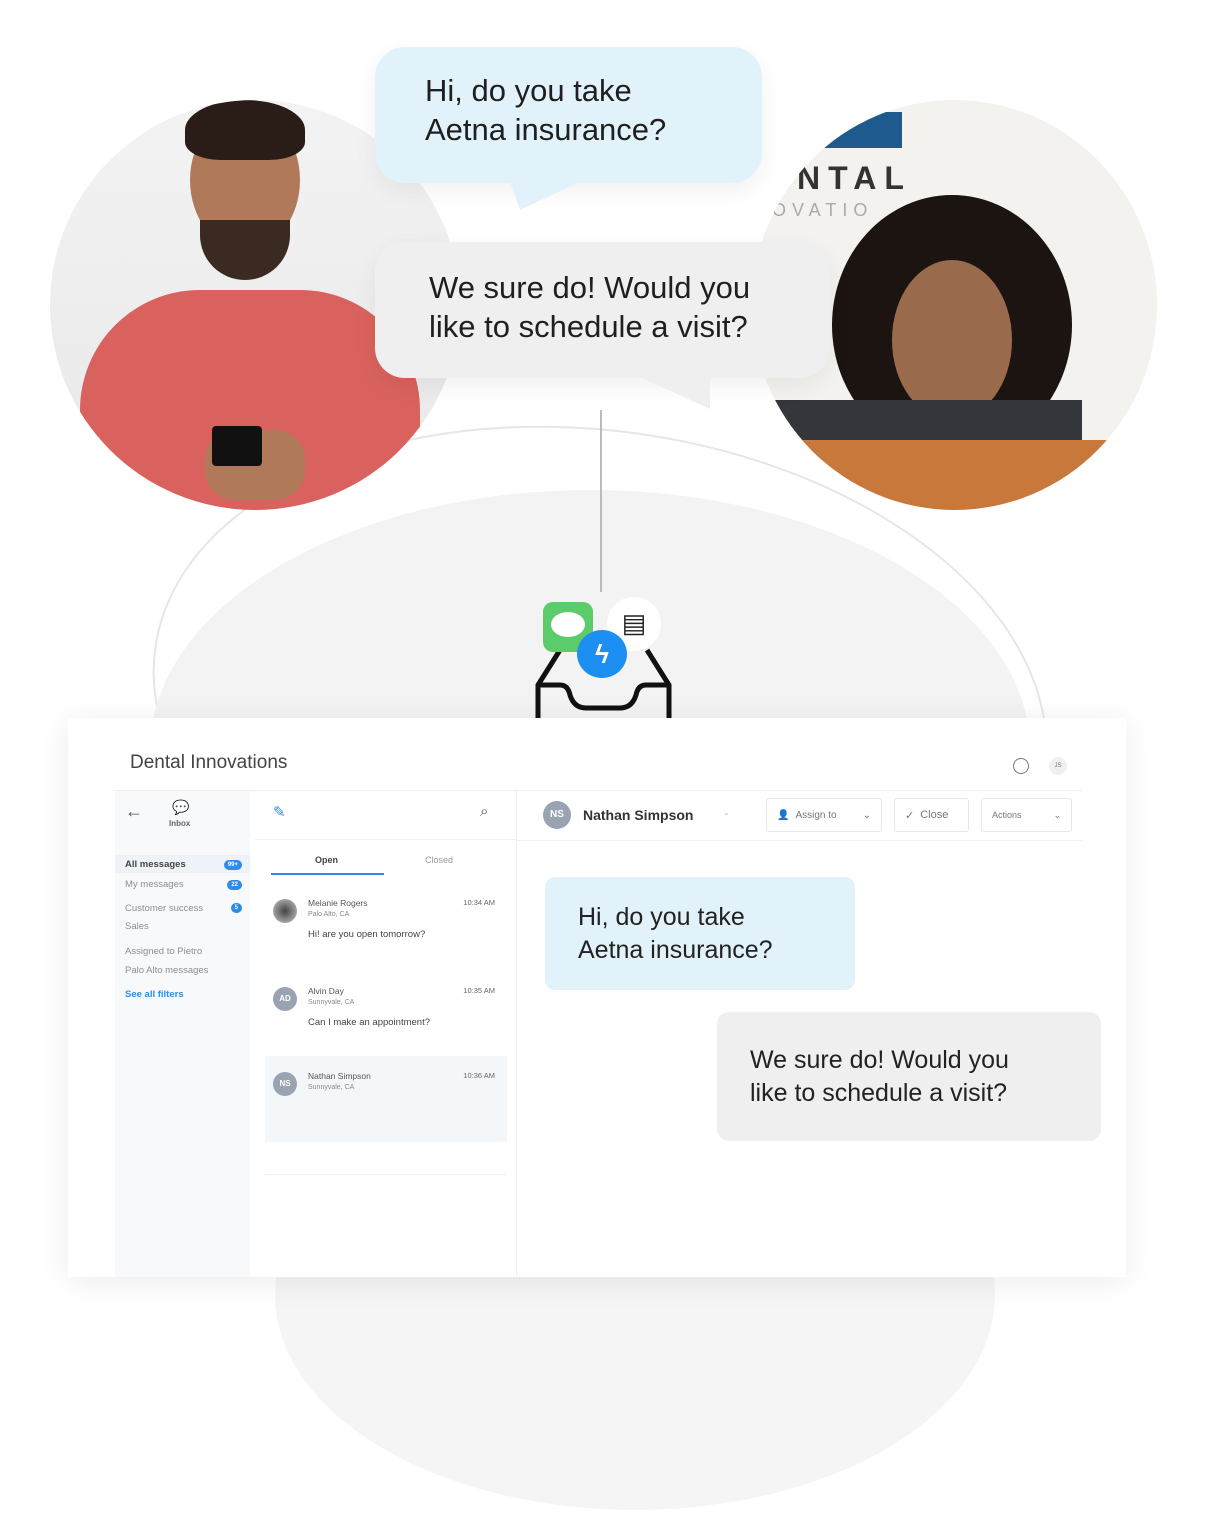 Image resolution: width=1216 pixels, height=1538 pixels. What do you see at coordinates (154, 884) in the screenshot?
I see `sidebar-item-my-messages: My messages` at bounding box center [154, 884].